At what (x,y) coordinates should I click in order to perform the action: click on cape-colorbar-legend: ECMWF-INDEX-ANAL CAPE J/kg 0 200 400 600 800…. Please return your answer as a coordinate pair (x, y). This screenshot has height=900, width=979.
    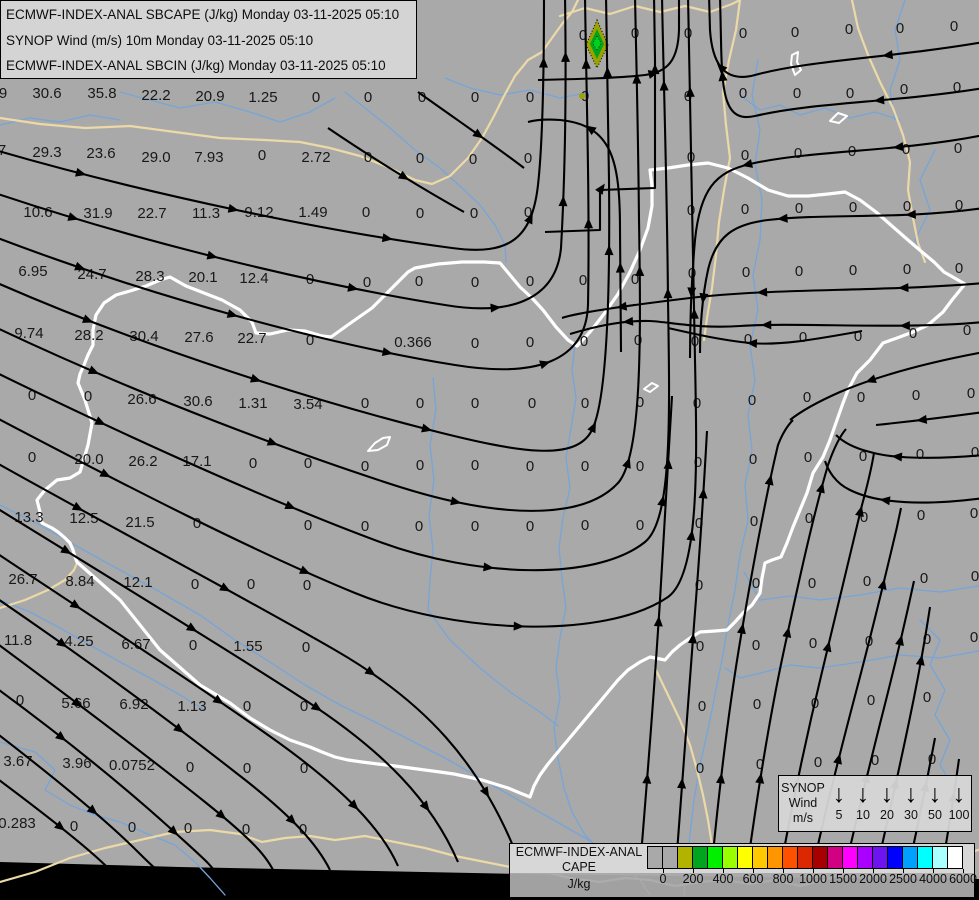
    Looking at the image, I should click on (743, 870).